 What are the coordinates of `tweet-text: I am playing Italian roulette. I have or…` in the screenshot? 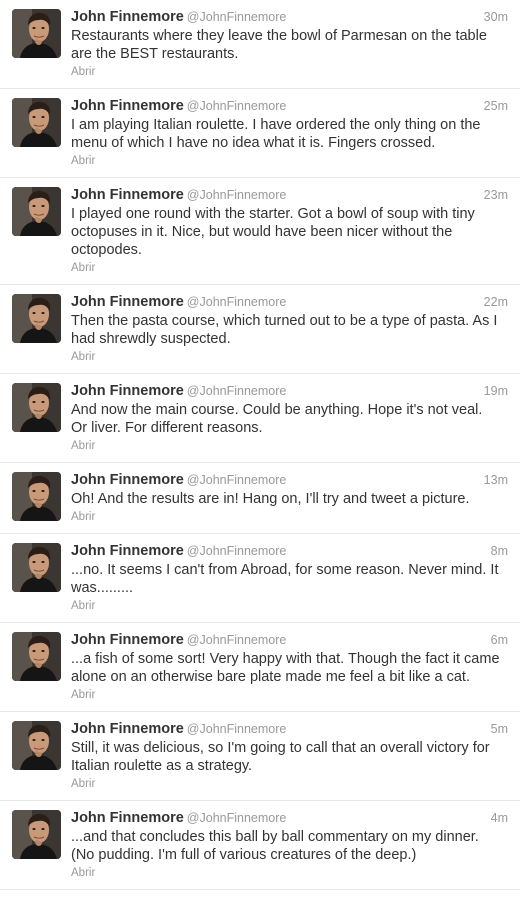 It's located at (276, 134).